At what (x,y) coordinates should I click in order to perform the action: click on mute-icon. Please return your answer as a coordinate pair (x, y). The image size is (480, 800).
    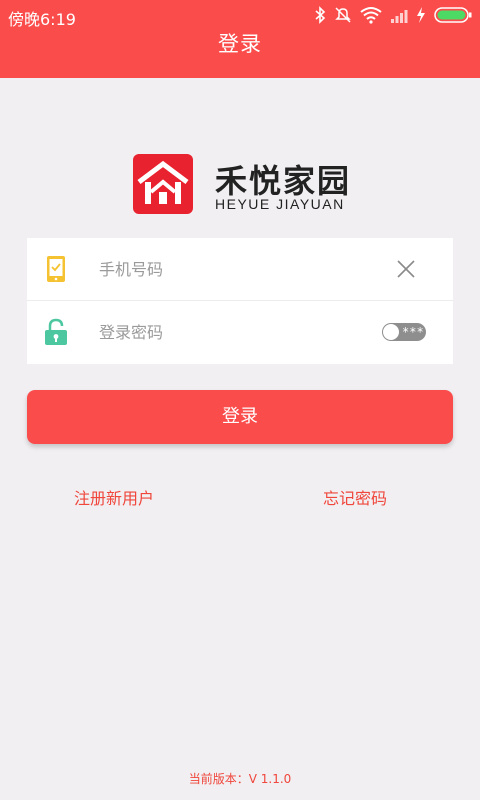
    Looking at the image, I should click on (343, 15).